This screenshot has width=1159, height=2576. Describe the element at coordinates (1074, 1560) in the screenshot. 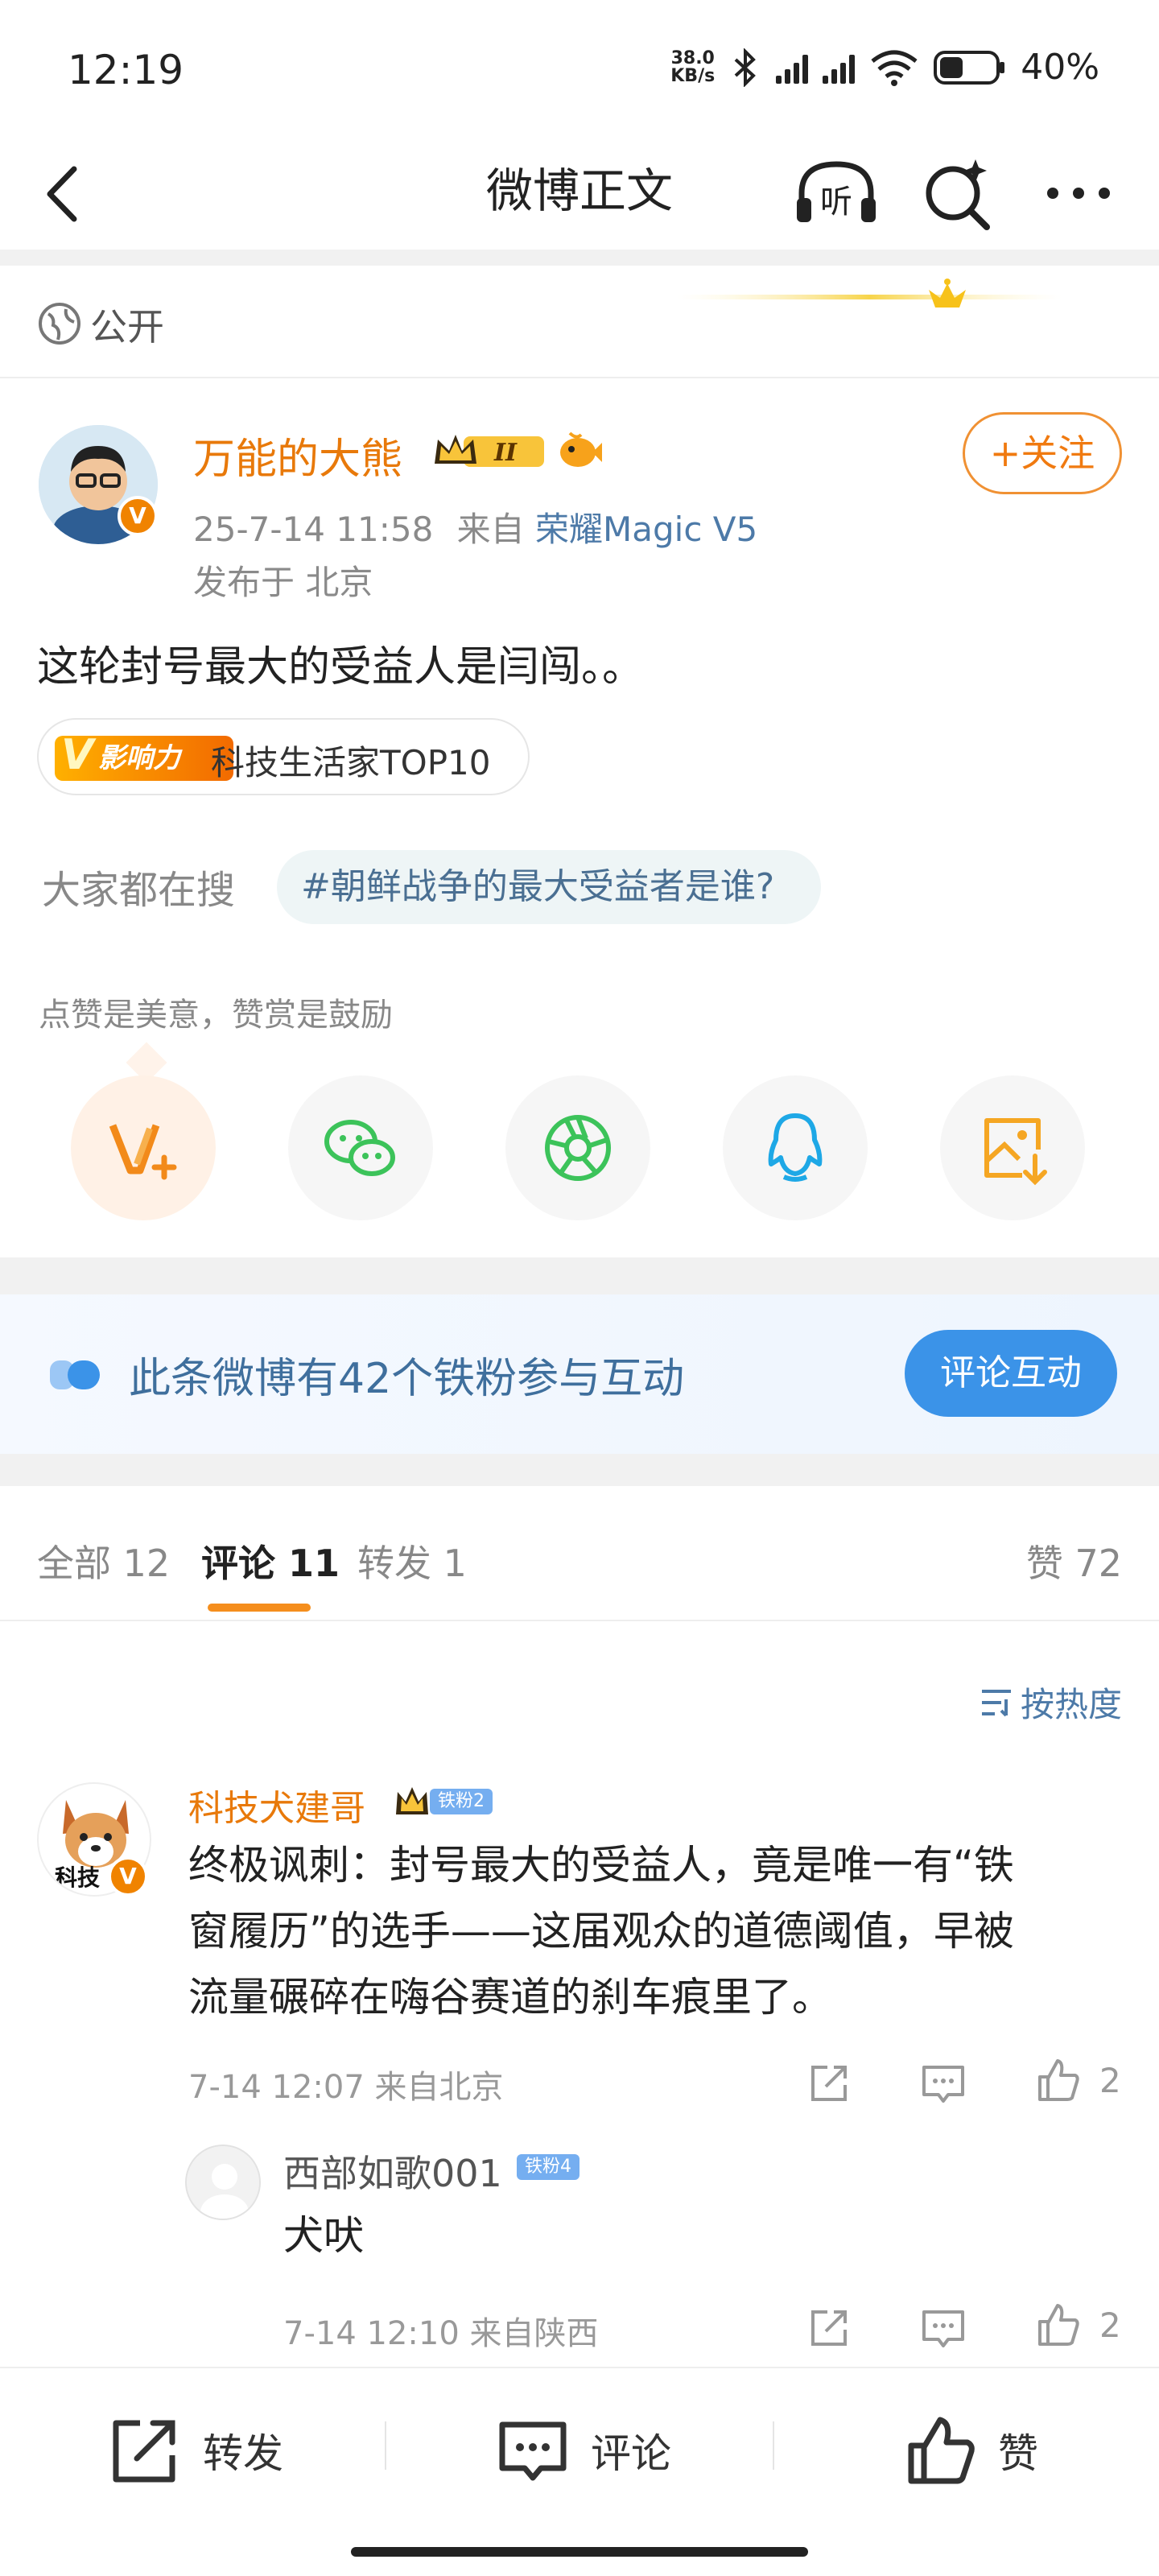

I see `tab-likes: 赞 72` at that location.